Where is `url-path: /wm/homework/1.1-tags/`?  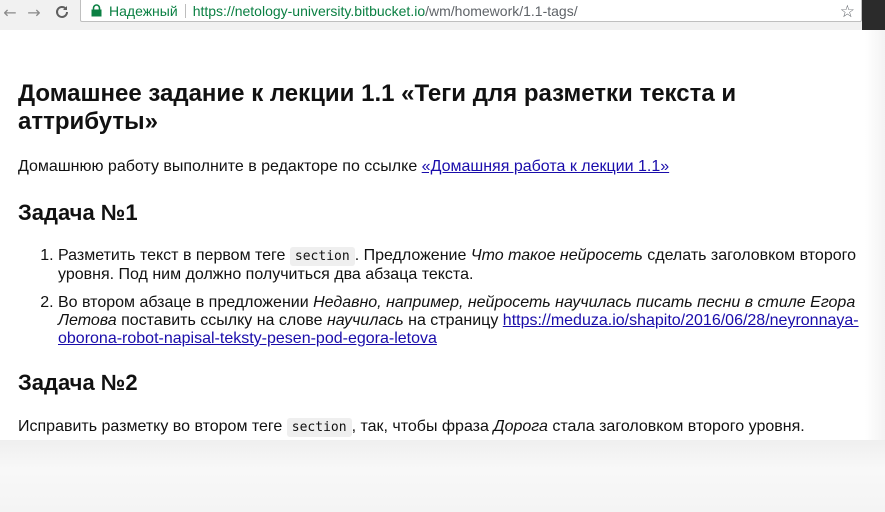 url-path: /wm/homework/1.1-tags/ is located at coordinates (501, 10).